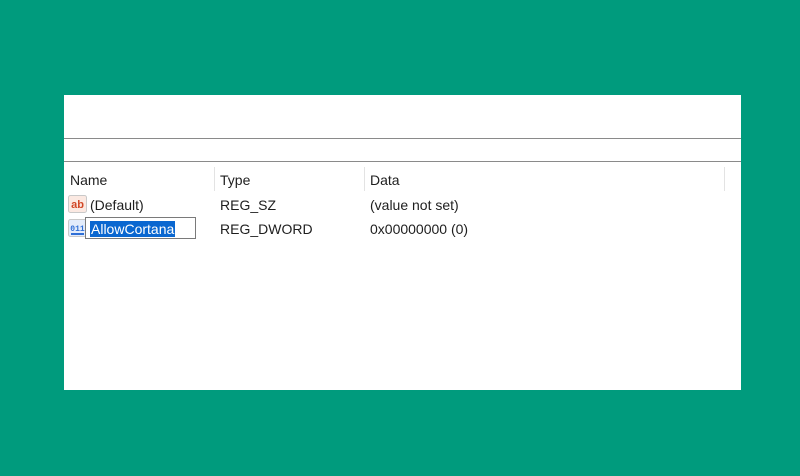  I want to click on svg-text: 011, so click(77, 229).